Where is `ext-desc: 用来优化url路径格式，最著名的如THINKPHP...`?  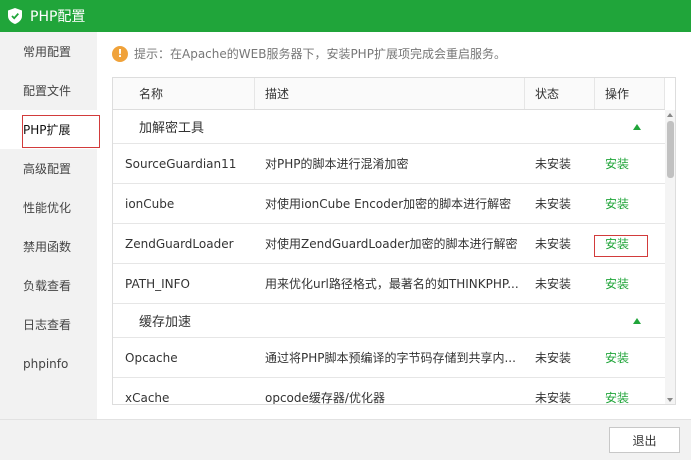
ext-desc: 用来优化url路径格式，最著名的如THINKPHP... is located at coordinates (392, 284).